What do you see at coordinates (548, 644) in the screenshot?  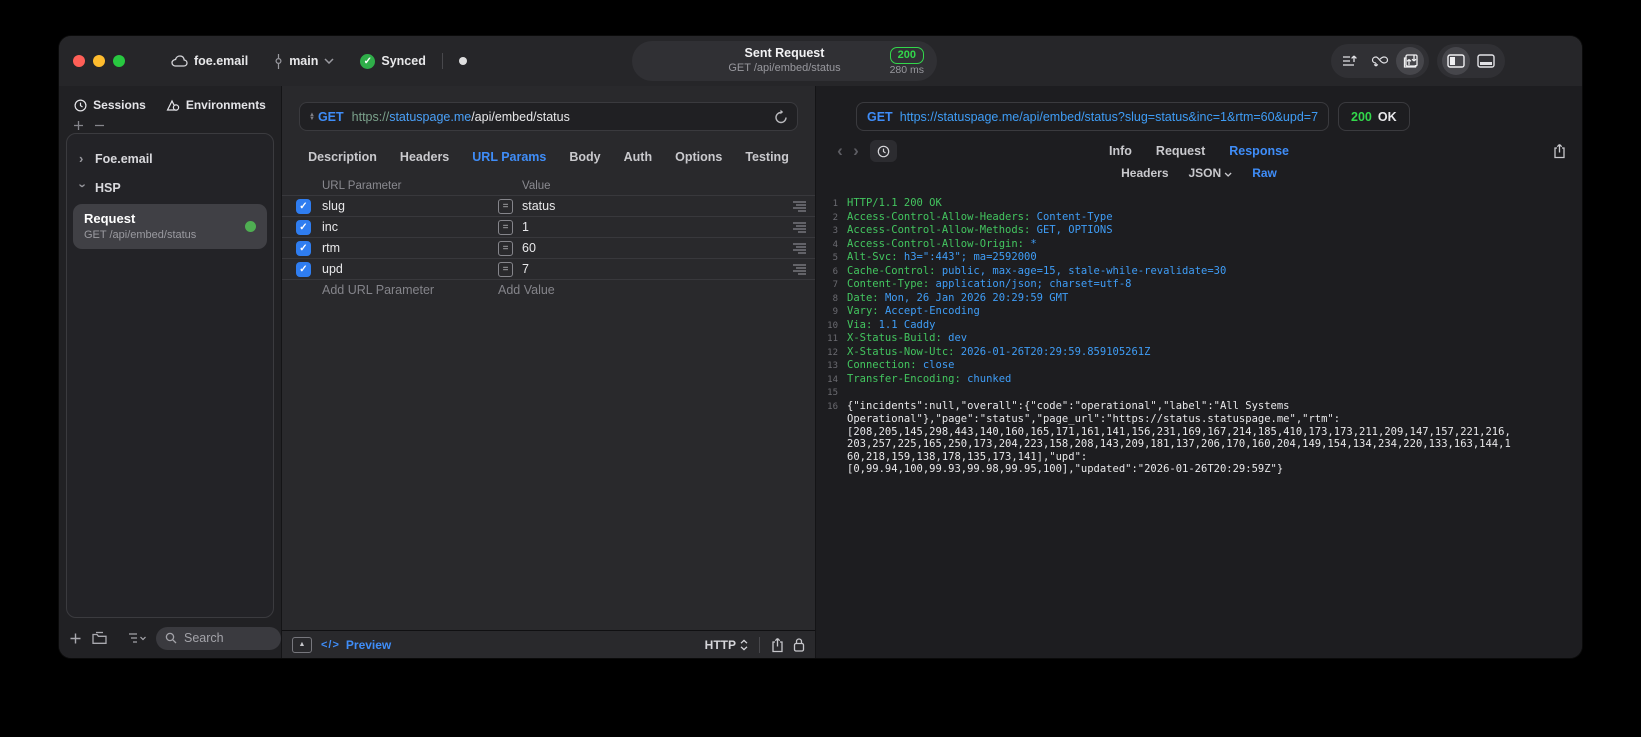 I see `request-editor-footer: ▲ </> Preview HTTP` at bounding box center [548, 644].